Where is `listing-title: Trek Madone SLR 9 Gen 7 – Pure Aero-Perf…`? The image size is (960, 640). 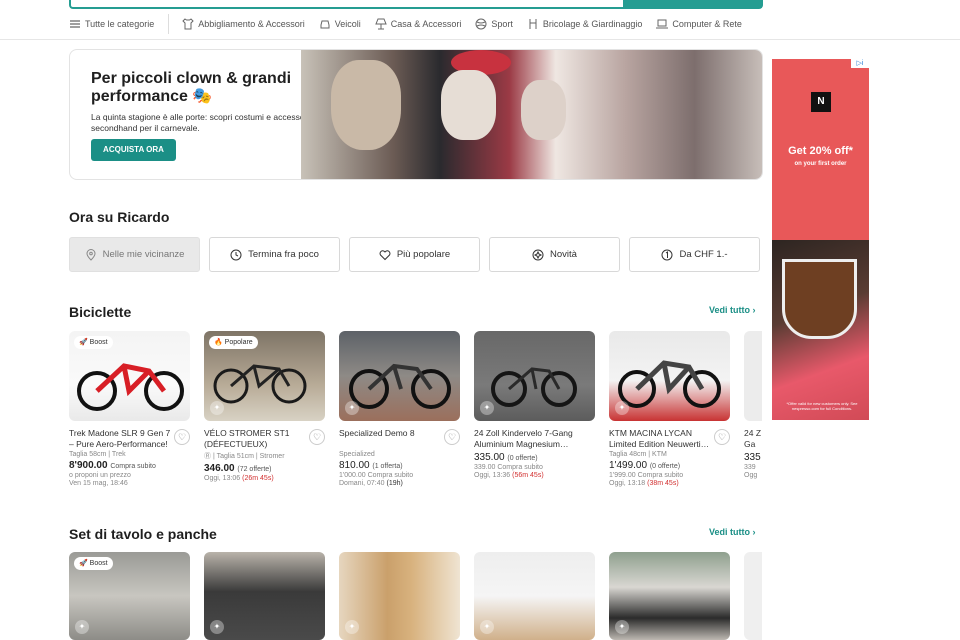 listing-title: Trek Madone SLR 9 Gen 7 – Pure Aero-Perf… is located at coordinates (120, 439).